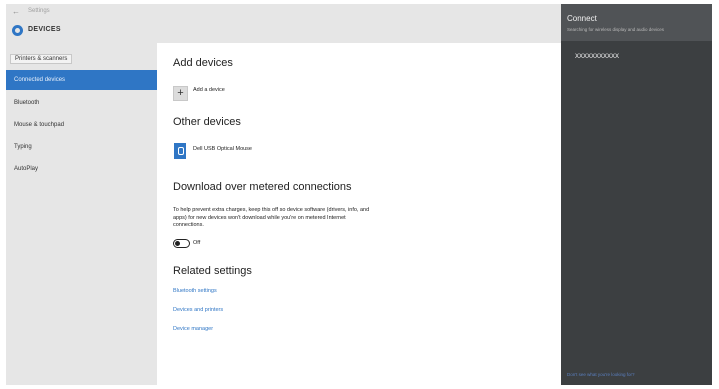 This screenshot has width=719, height=389. What do you see at coordinates (39, 125) in the screenshot?
I see `sidebar-item-label: Mouse & touchpad` at bounding box center [39, 125].